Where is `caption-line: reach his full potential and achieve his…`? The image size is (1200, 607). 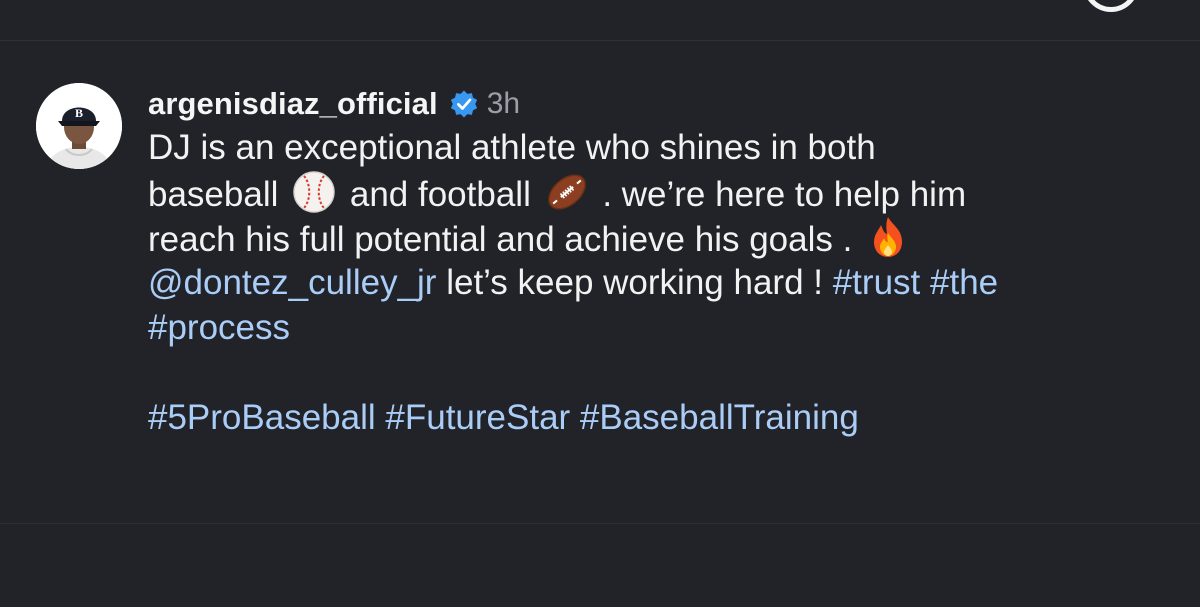
caption-line: reach his full potential and achieve his… is located at coordinates (663, 237).